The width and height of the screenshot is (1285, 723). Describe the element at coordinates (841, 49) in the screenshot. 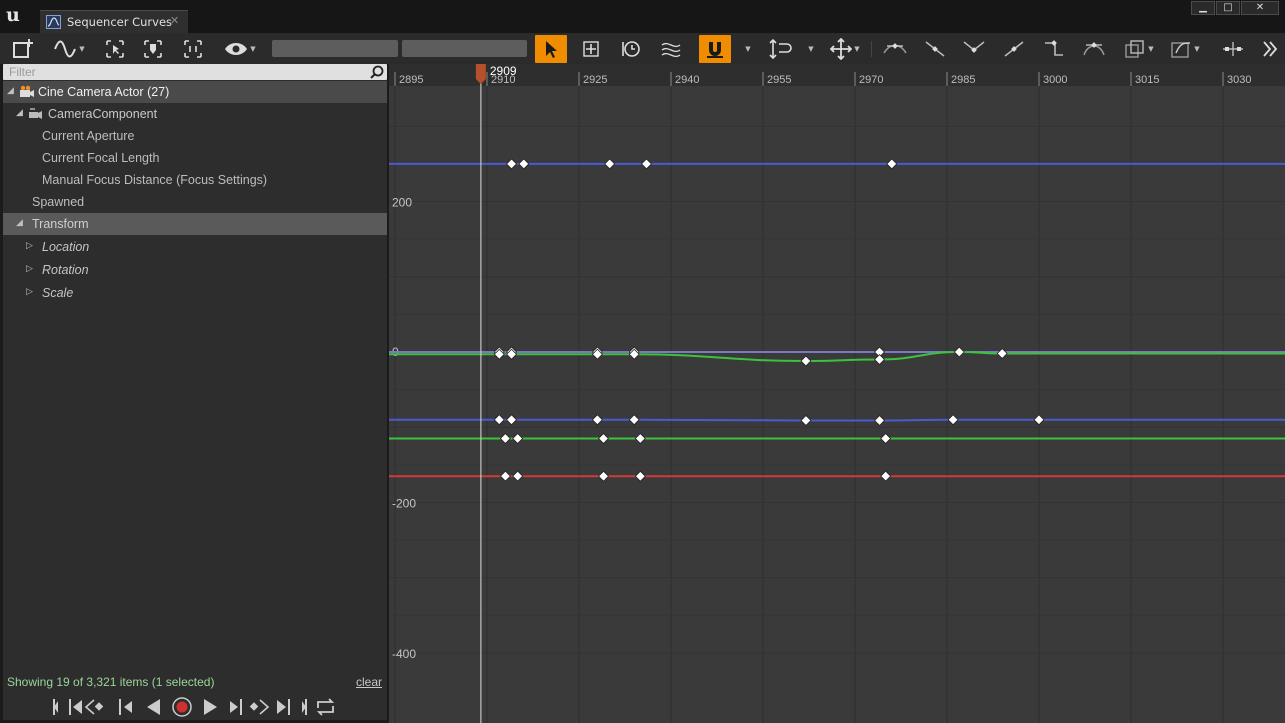

I see `move-arrows-icon` at that location.